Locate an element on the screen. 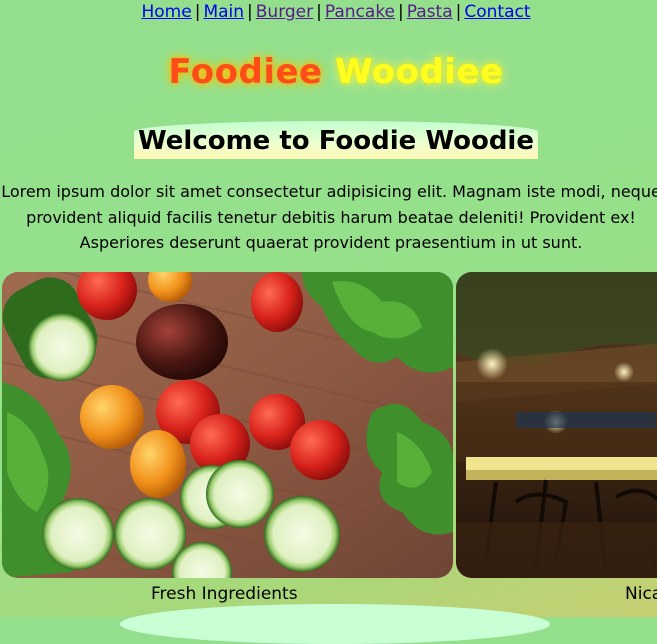 The image size is (657, 644). nav-link-pancake: Pancake is located at coordinates (360, 12).